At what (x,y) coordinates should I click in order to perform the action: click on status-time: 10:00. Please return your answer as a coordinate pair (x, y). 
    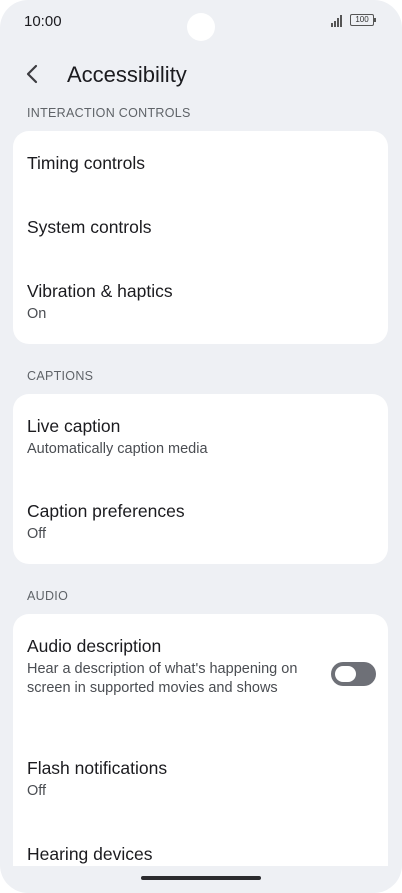
    Looking at the image, I should click on (43, 21).